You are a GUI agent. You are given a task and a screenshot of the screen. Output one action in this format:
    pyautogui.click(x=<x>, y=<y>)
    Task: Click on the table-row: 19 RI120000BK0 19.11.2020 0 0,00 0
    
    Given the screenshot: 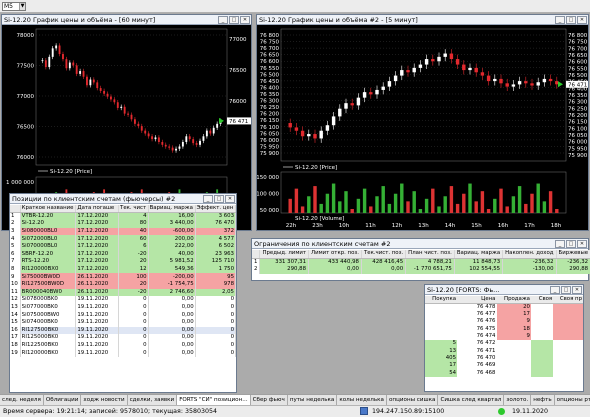 What is the action you would take?
    pyautogui.click(x=123, y=353)
    